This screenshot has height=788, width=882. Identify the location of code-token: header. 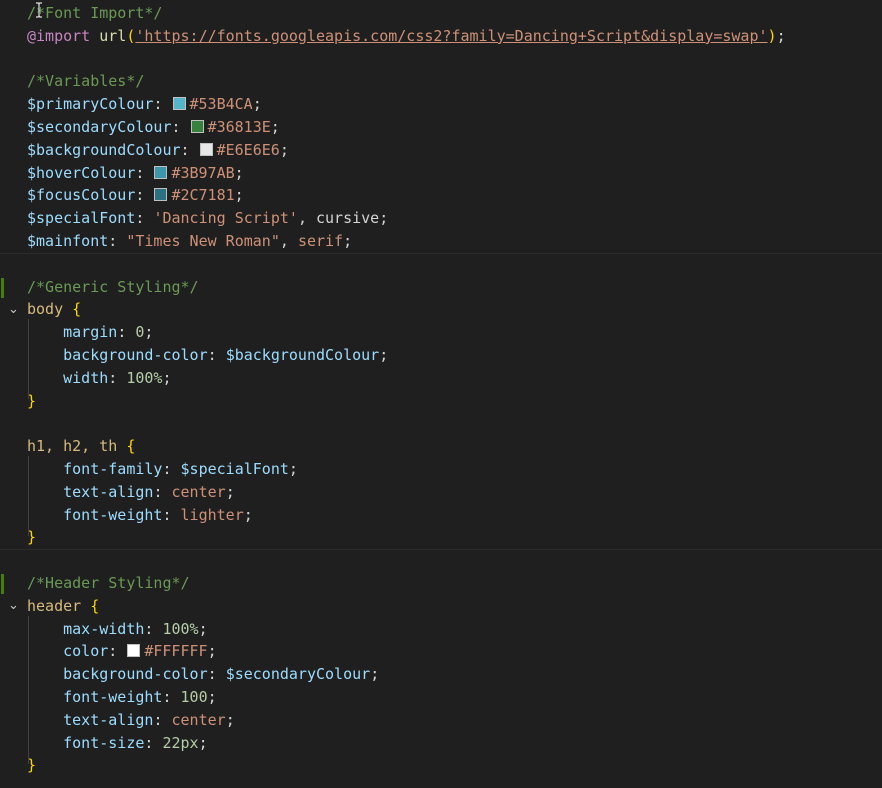
(54, 605).